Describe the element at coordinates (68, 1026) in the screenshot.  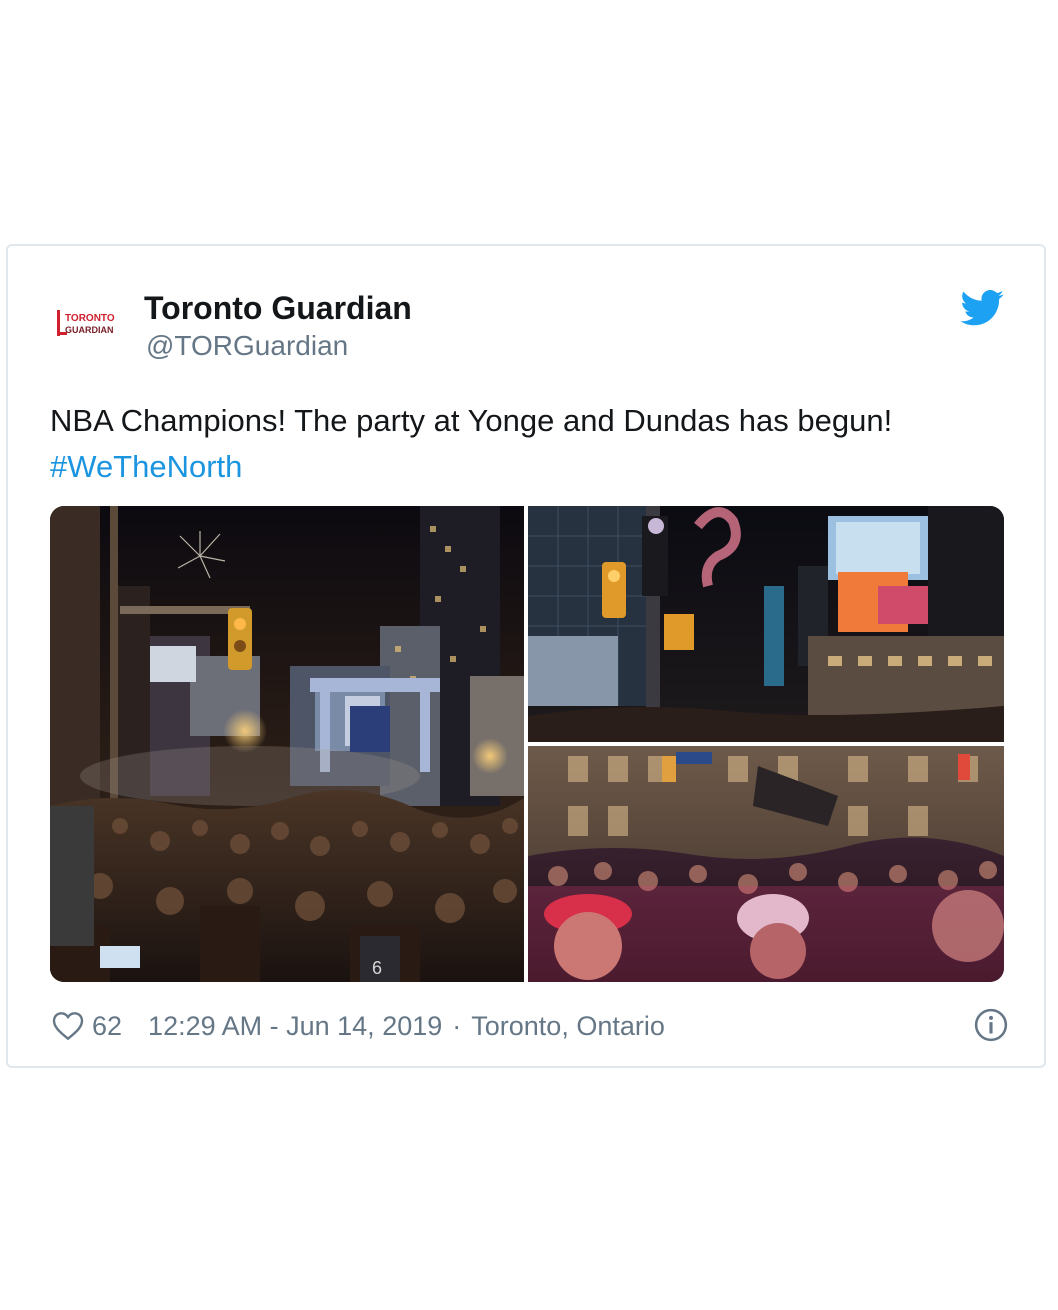
I see `heart-icon` at that location.